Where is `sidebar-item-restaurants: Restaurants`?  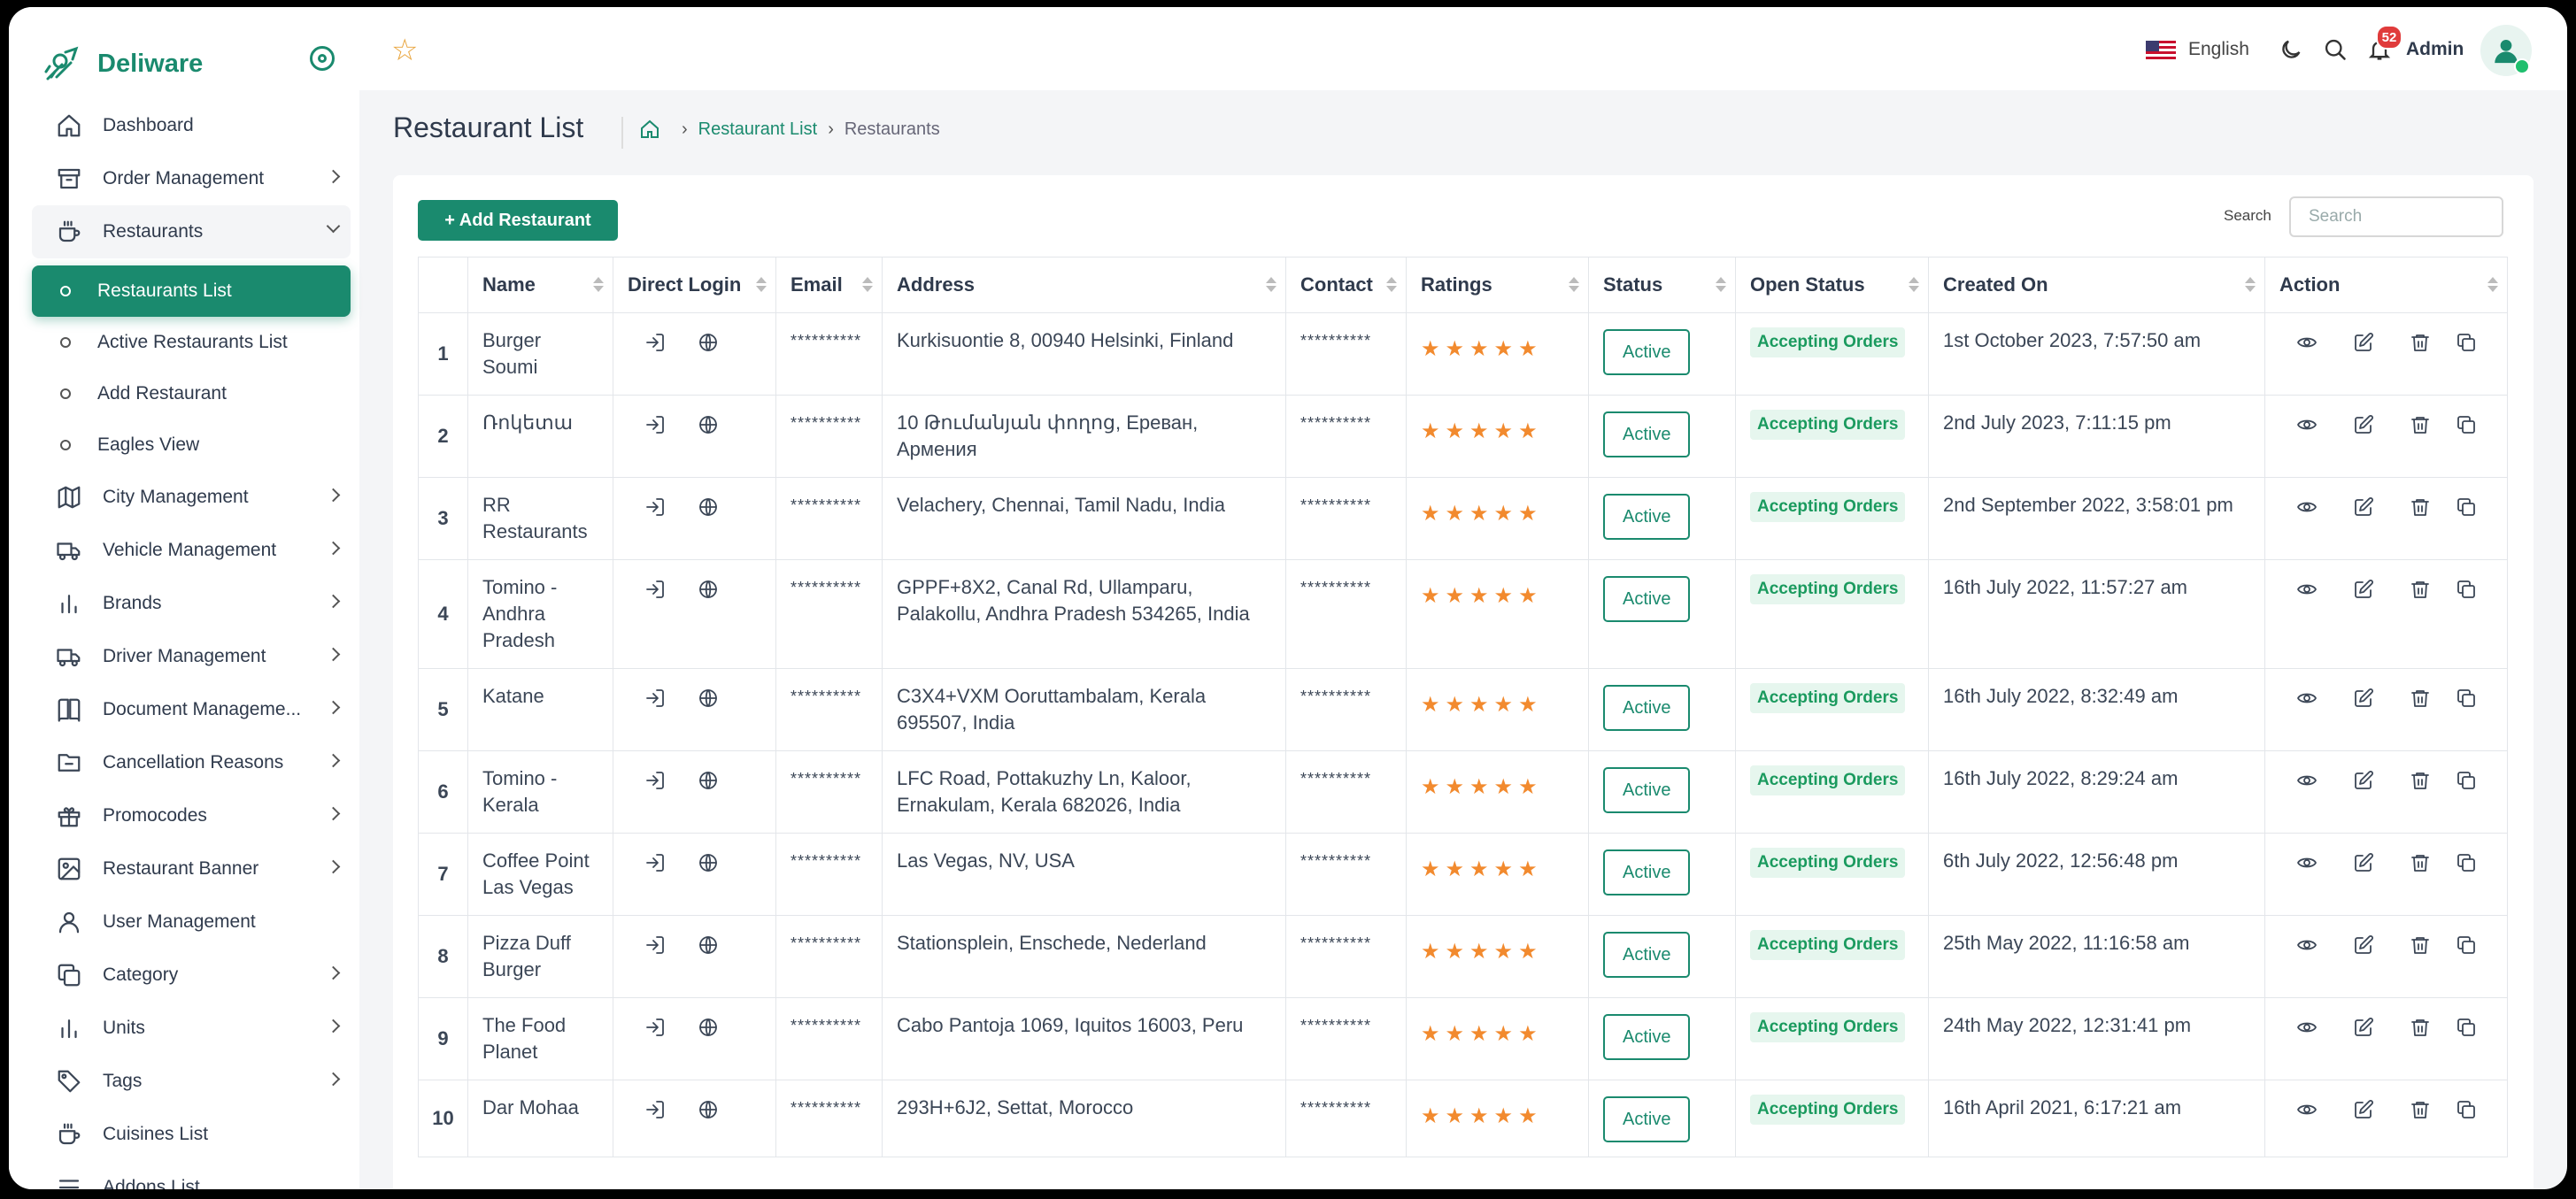 sidebar-item-restaurants: Restaurants is located at coordinates (191, 232).